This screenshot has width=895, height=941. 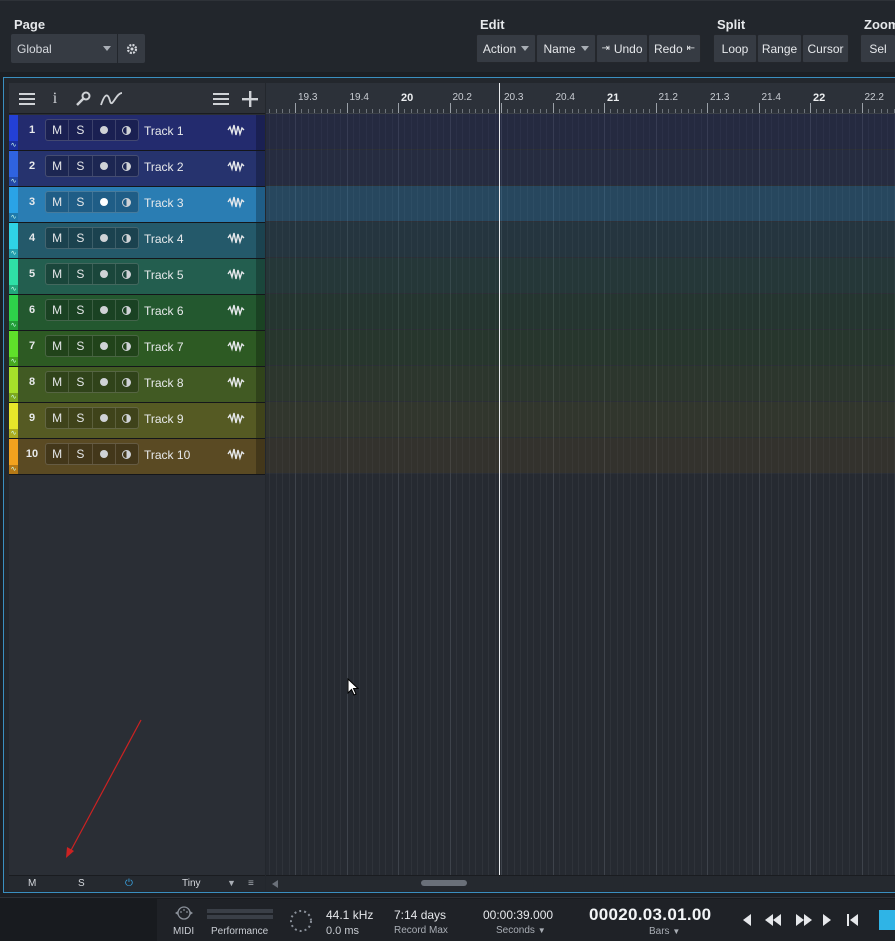 I want to click on page-select: Global, so click(x=64, y=48).